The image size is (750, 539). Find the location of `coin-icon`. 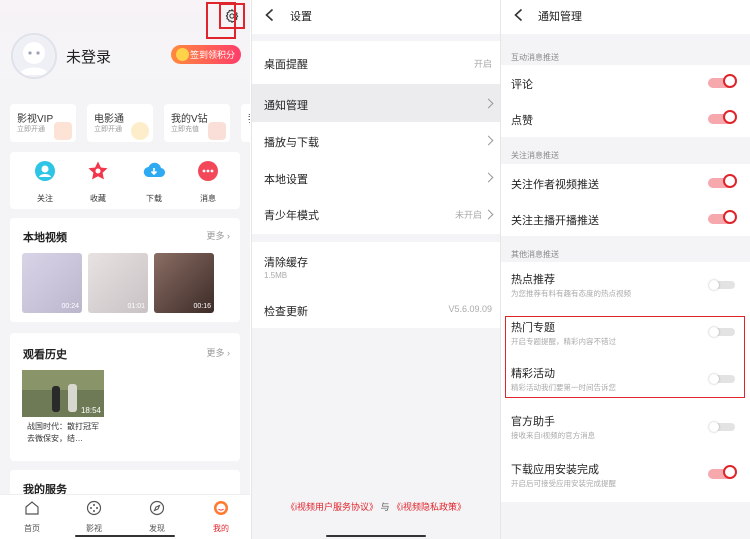

coin-icon is located at coordinates (182, 54).